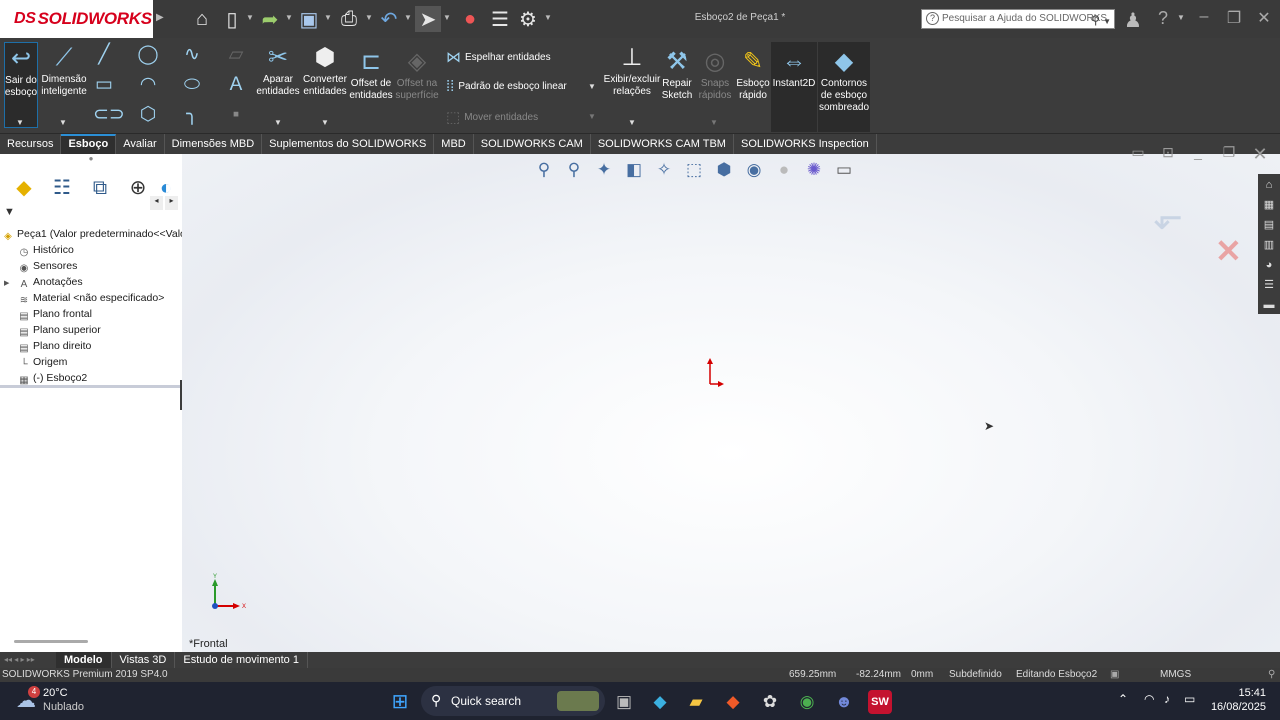 The width and height of the screenshot is (1280, 720). What do you see at coordinates (428, 19) in the screenshot?
I see `select-cursor-icon: ➤` at bounding box center [428, 19].